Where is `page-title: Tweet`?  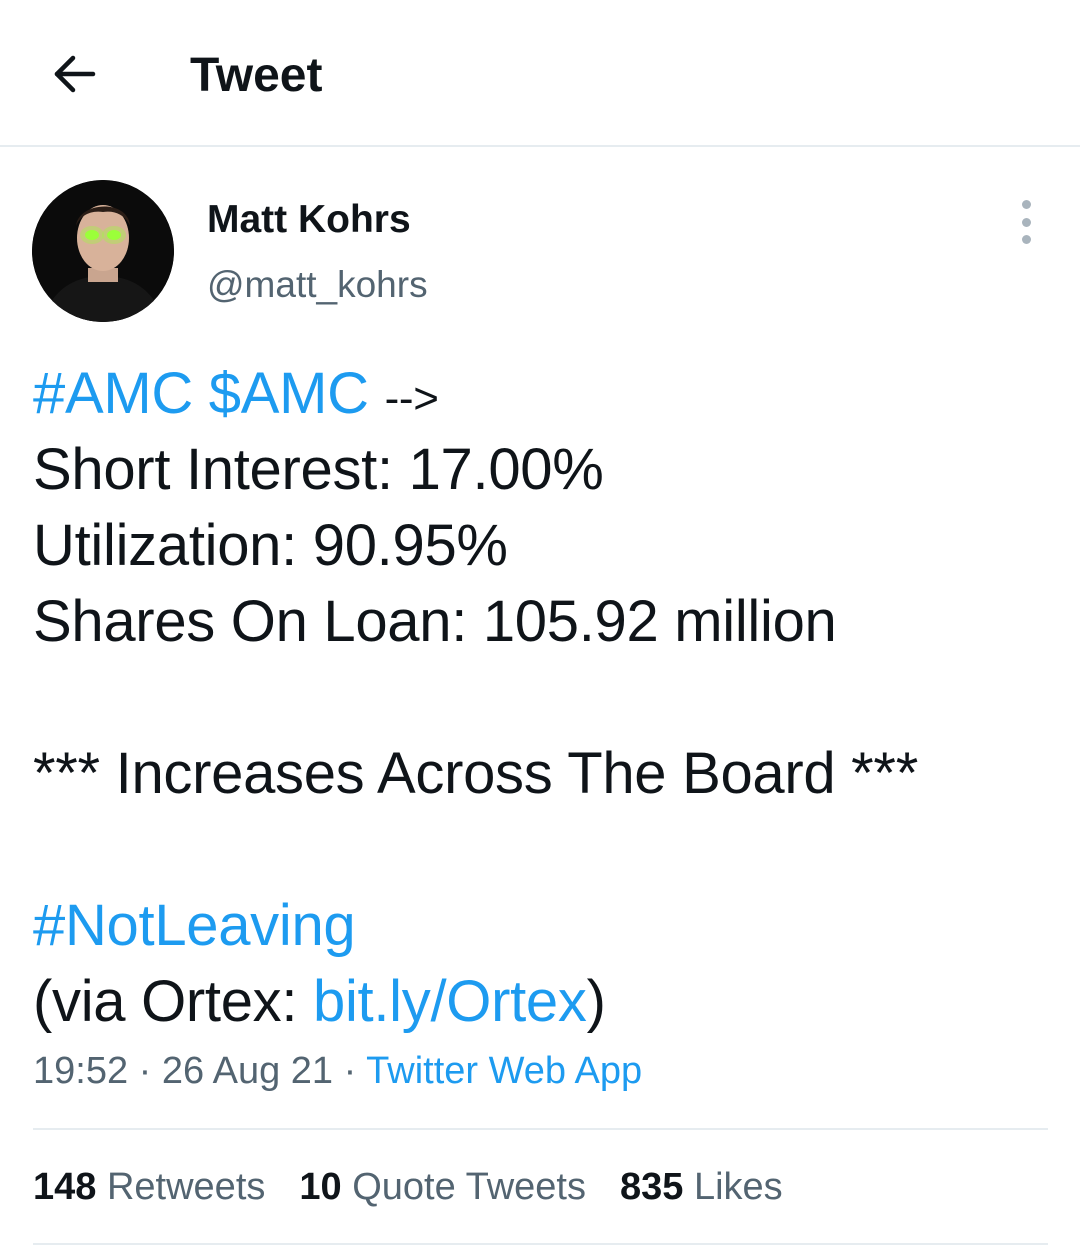 page-title: Tweet is located at coordinates (256, 75).